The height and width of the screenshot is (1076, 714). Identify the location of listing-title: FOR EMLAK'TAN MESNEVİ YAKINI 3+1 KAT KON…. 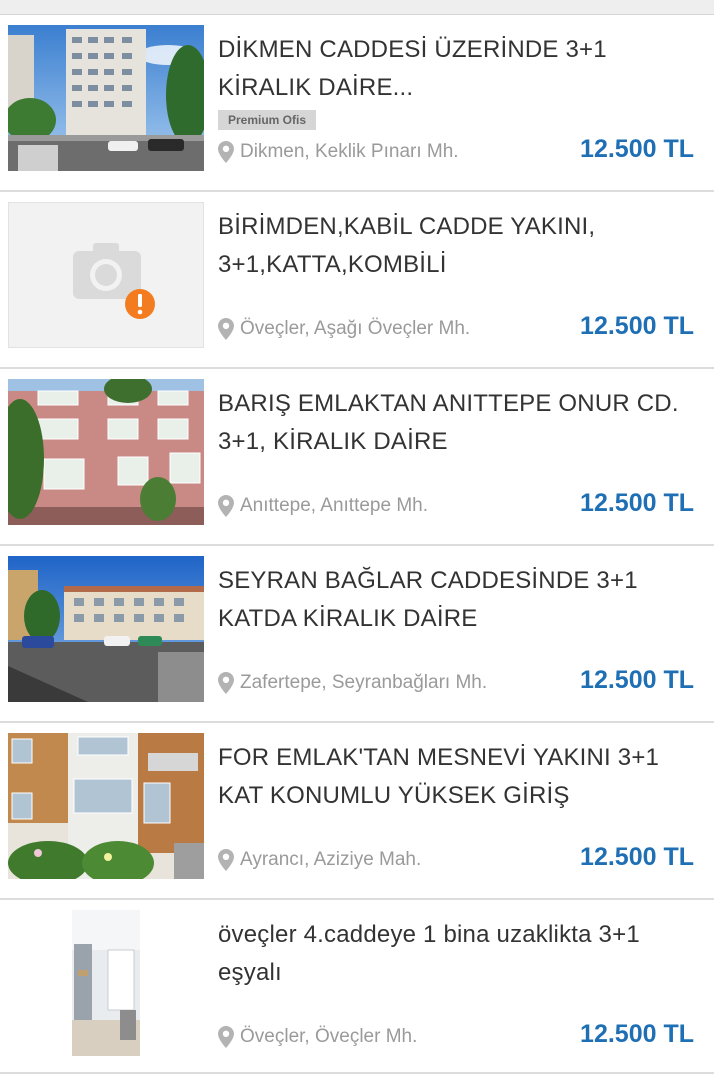
(453, 777).